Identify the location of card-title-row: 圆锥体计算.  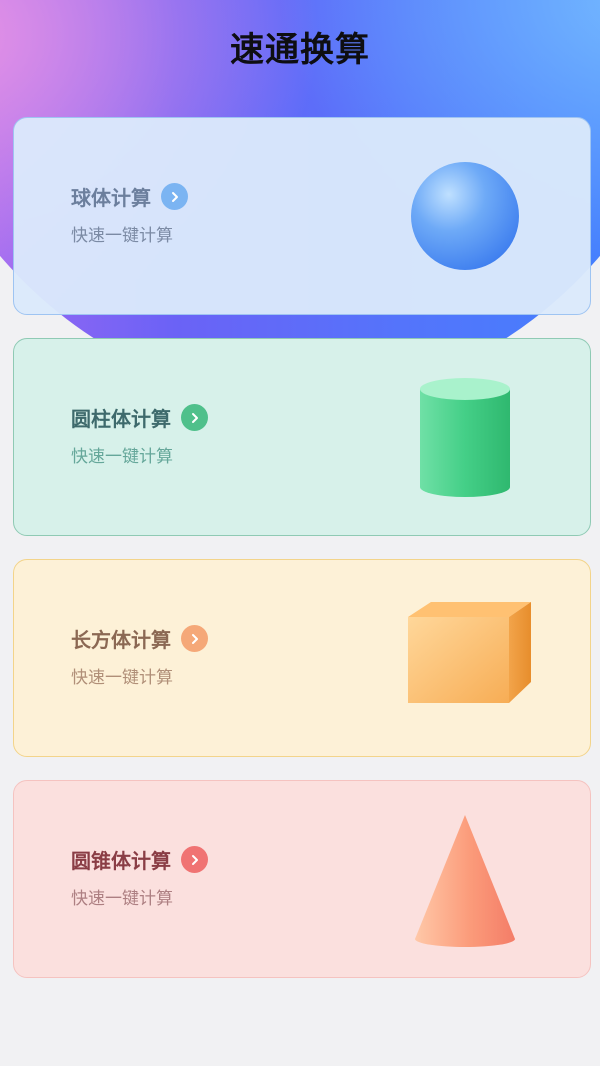
(139, 859).